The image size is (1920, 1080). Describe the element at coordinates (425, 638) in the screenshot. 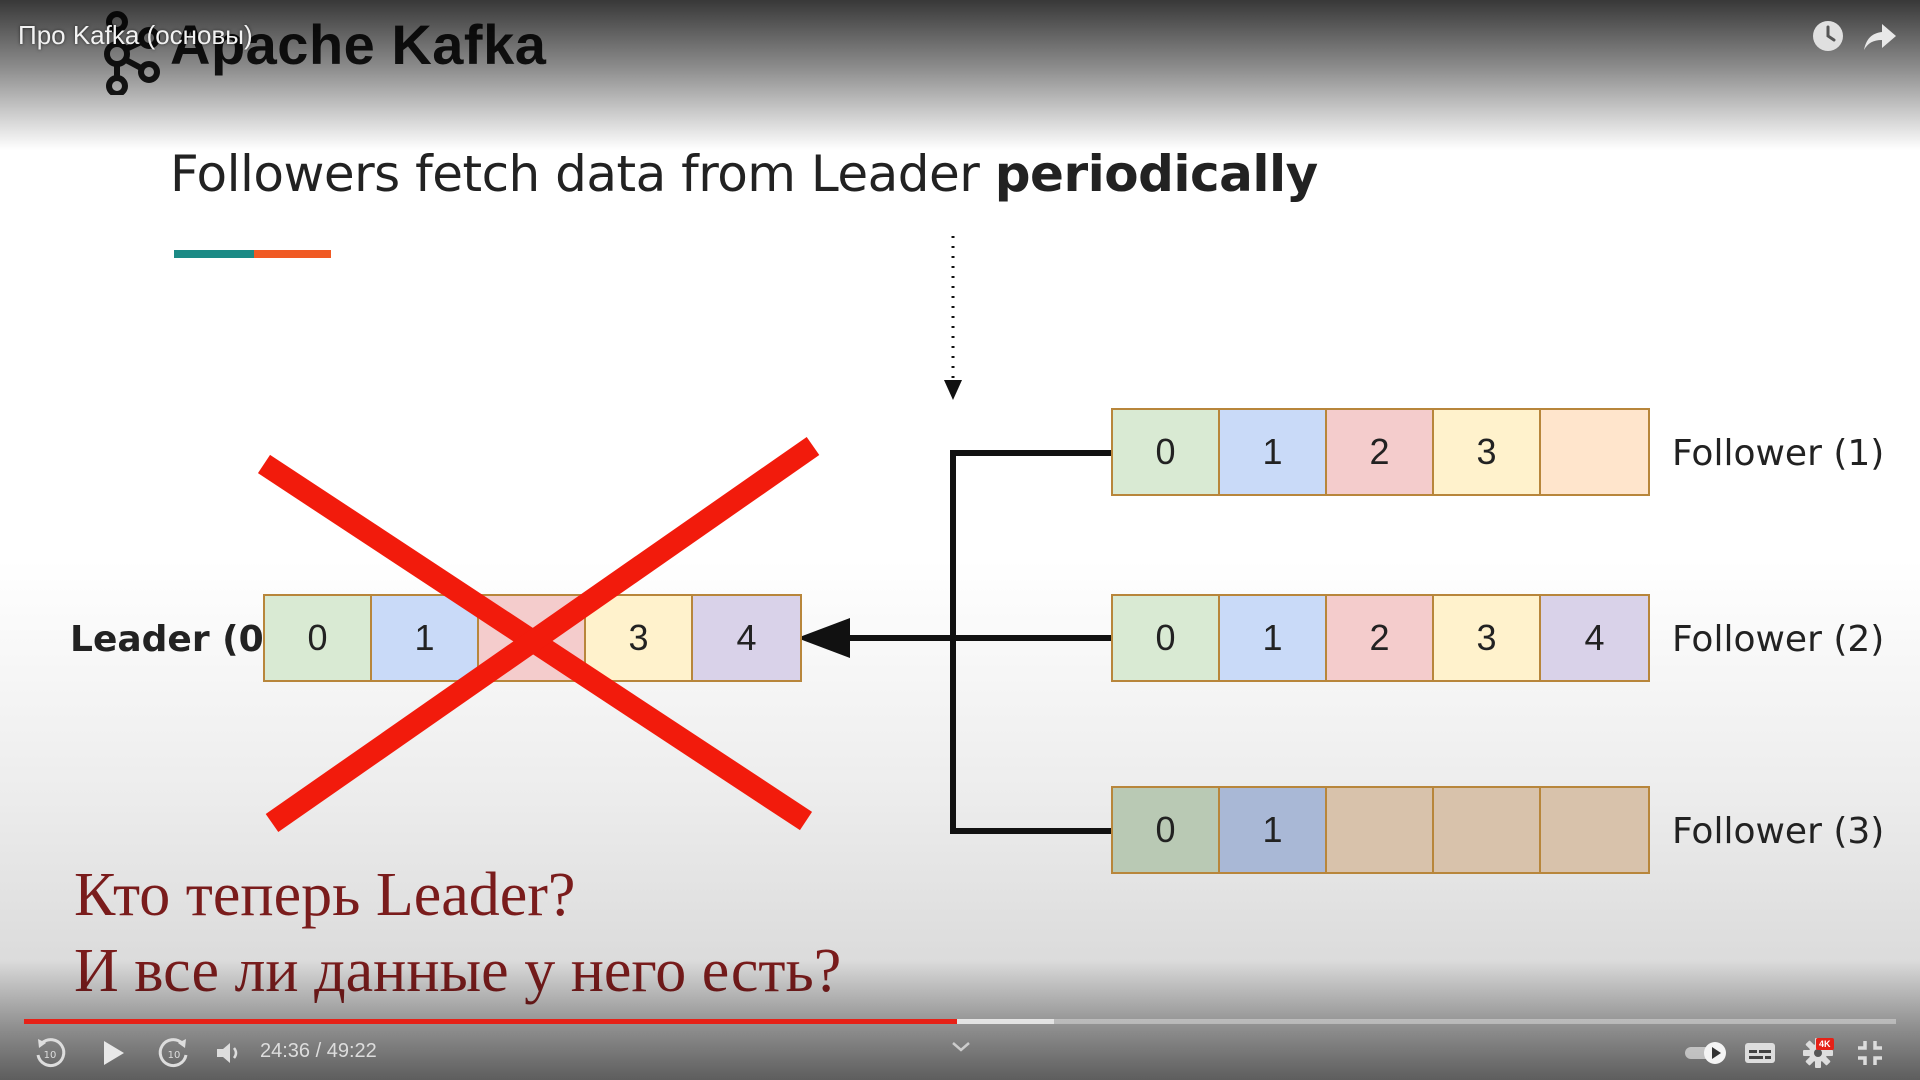

I see `leader-cell-1: 1` at that location.